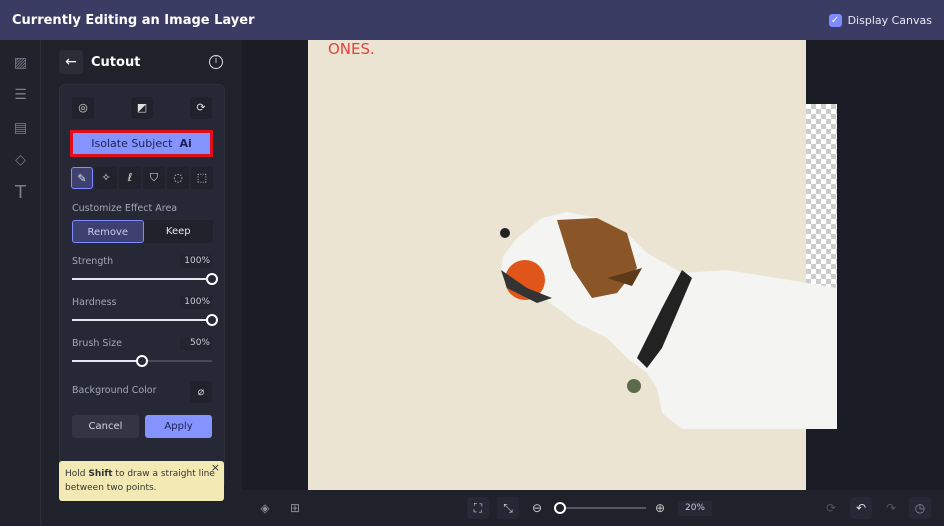 The image size is (944, 526). What do you see at coordinates (295, 508) in the screenshot?
I see `grid-icon: ⊞` at bounding box center [295, 508].